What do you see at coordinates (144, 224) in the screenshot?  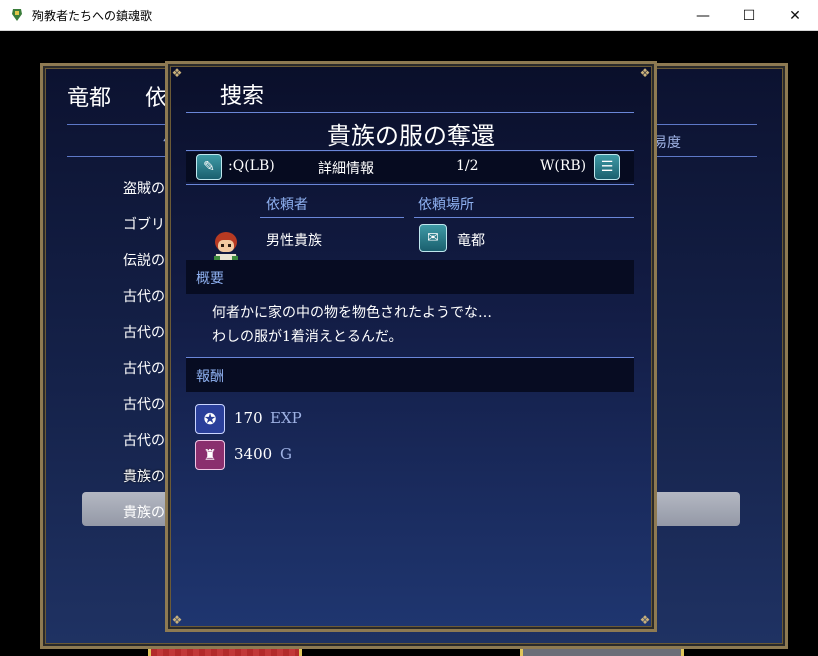 I see `list-item: ゴブリ` at bounding box center [144, 224].